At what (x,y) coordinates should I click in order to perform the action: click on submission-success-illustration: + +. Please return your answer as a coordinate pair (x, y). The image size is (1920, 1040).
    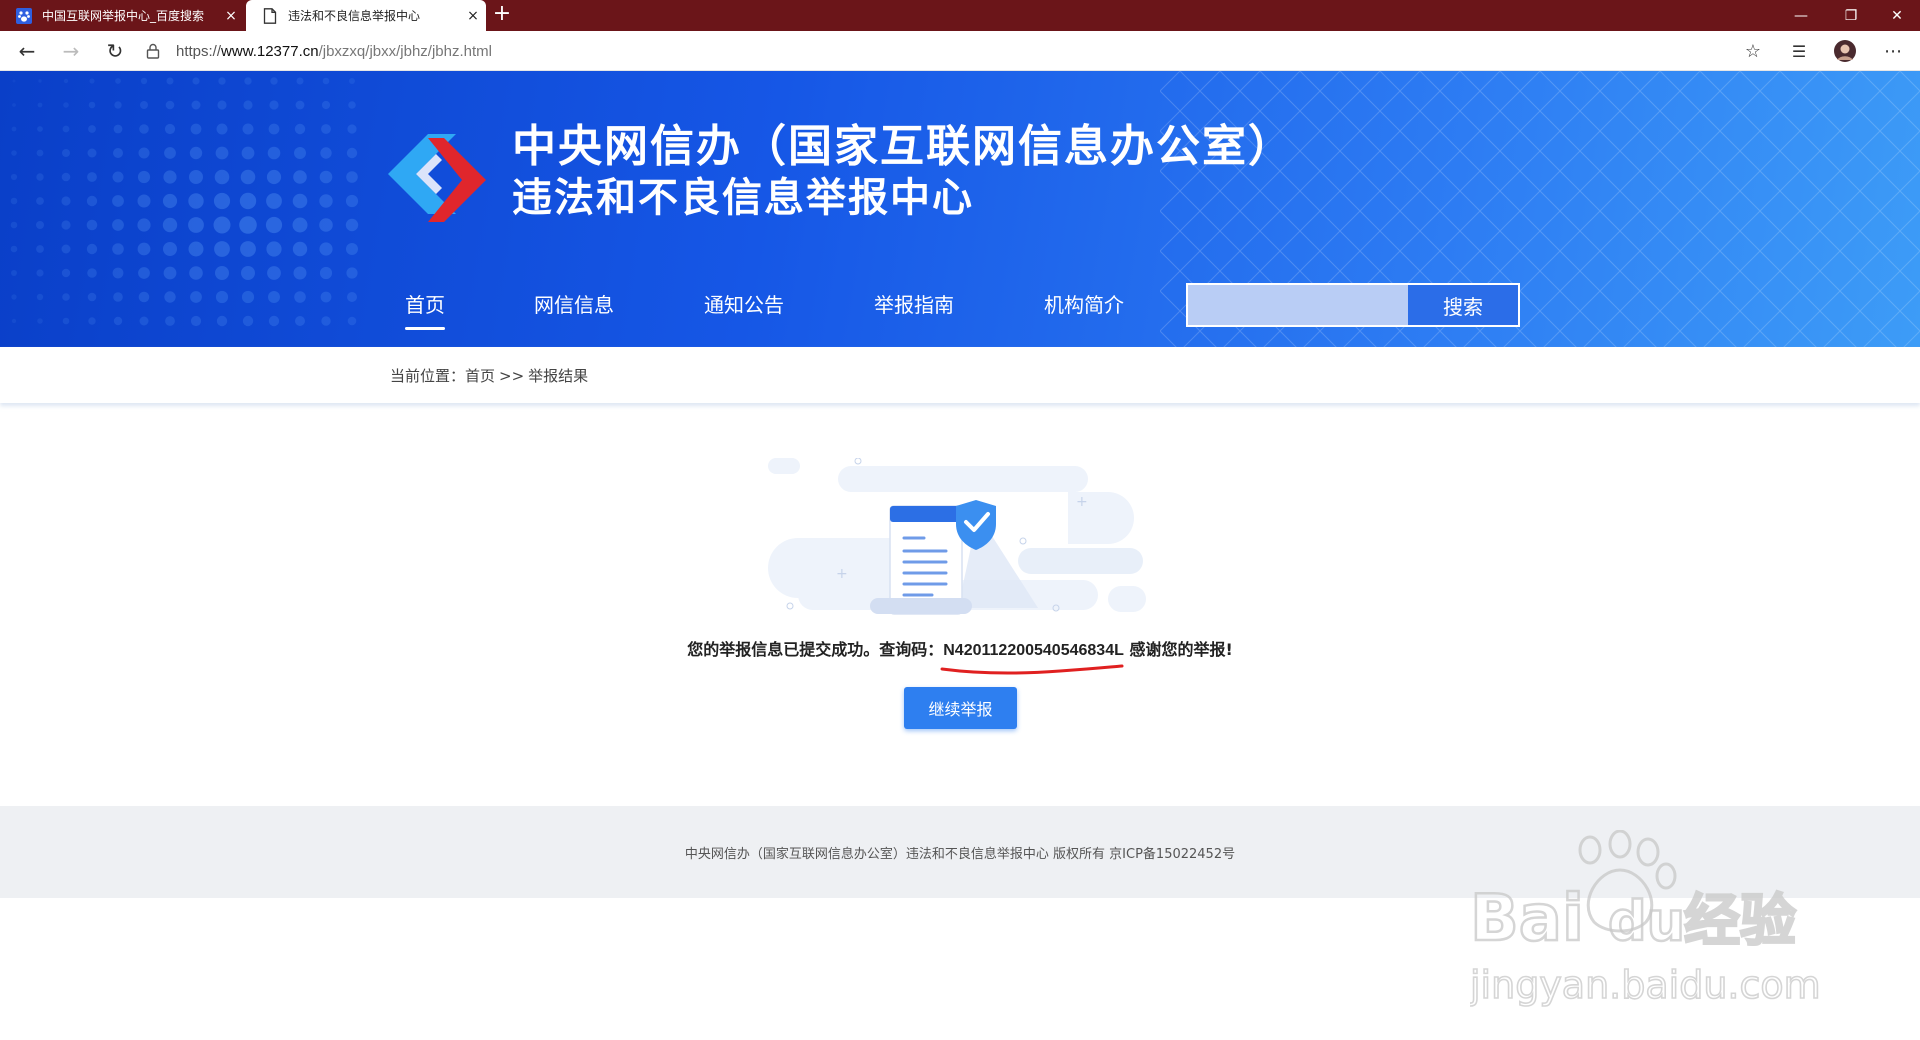
    Looking at the image, I should click on (957, 536).